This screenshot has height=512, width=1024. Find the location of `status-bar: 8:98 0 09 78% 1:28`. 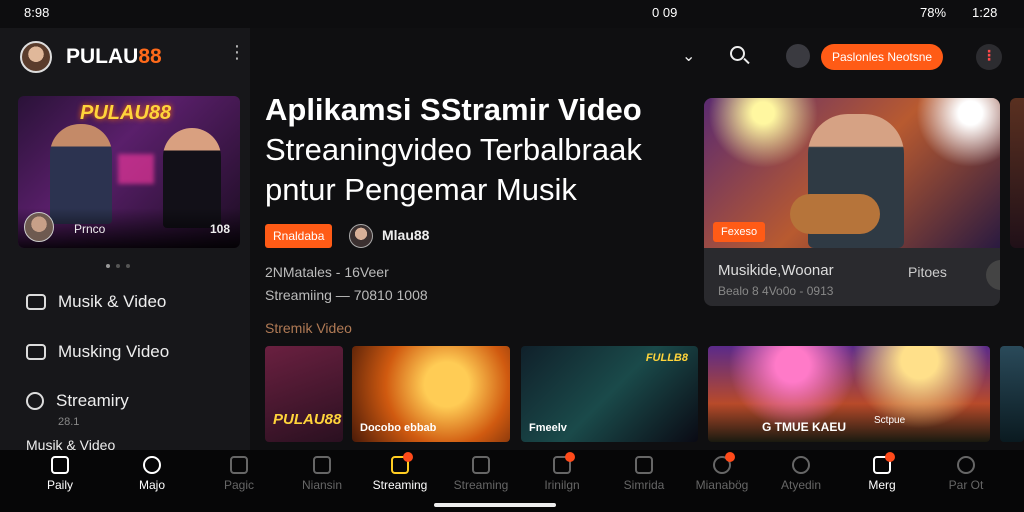

status-bar: 8:98 0 09 78% 1:28 is located at coordinates (512, 14).